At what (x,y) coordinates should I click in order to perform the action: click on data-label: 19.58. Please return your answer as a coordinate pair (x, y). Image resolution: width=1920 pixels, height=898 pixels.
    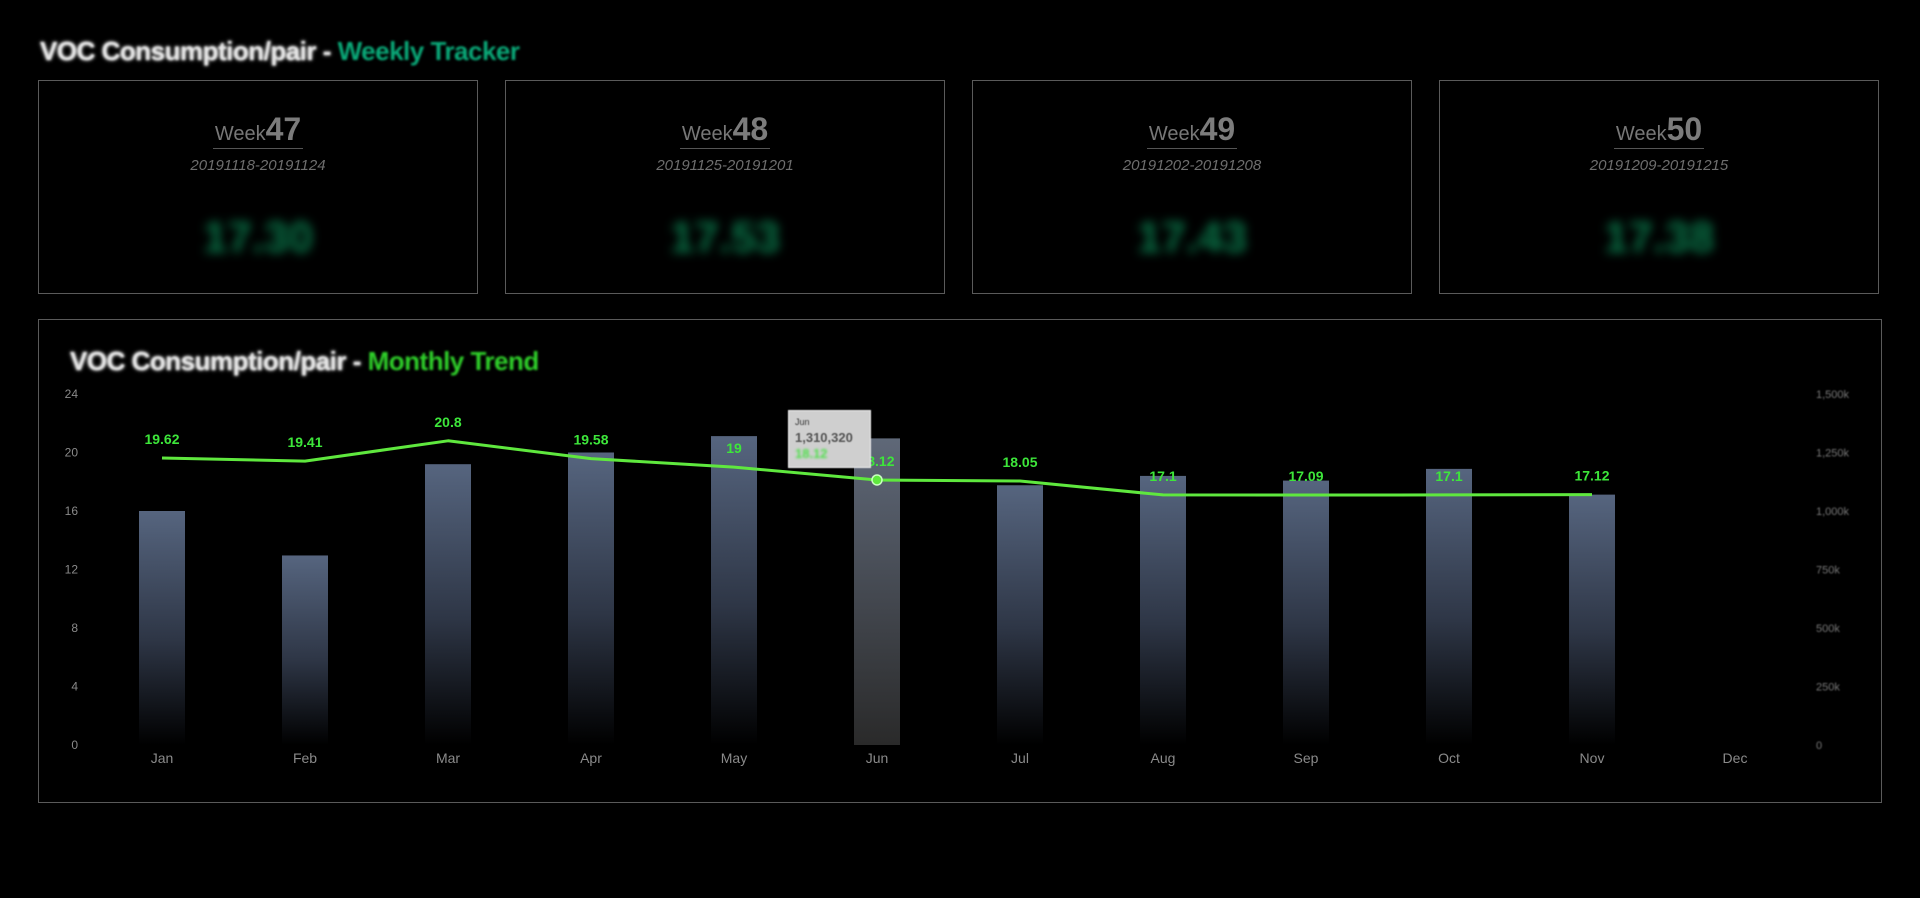
    Looking at the image, I should click on (590, 440).